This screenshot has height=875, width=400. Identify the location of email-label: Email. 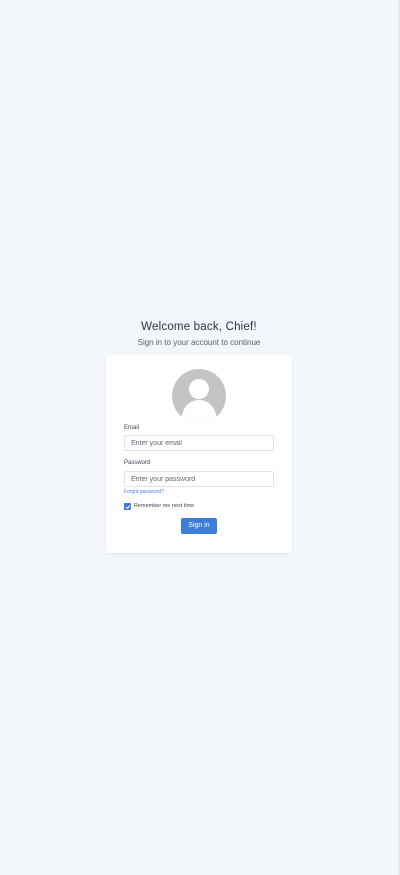
(132, 428).